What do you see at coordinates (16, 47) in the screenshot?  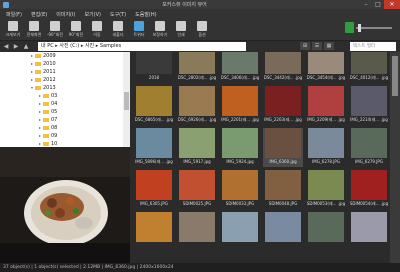 I see `forward-button: ▶` at bounding box center [16, 47].